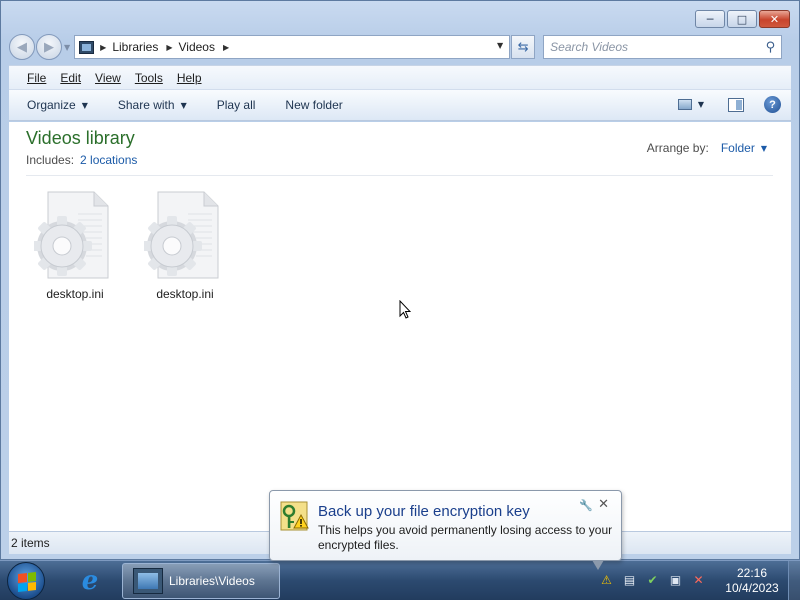  Describe the element at coordinates (771, 47) in the screenshot. I see `search-icon: ⚲` at that location.